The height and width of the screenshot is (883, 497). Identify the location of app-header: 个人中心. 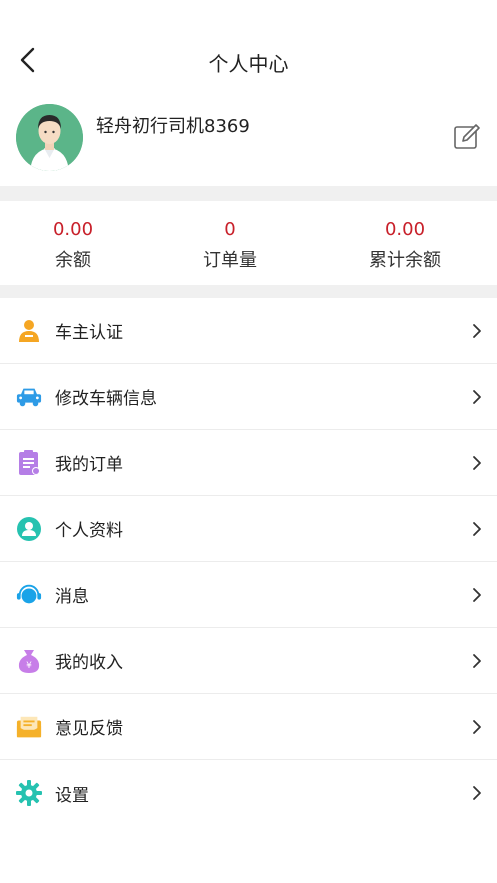
(248, 50).